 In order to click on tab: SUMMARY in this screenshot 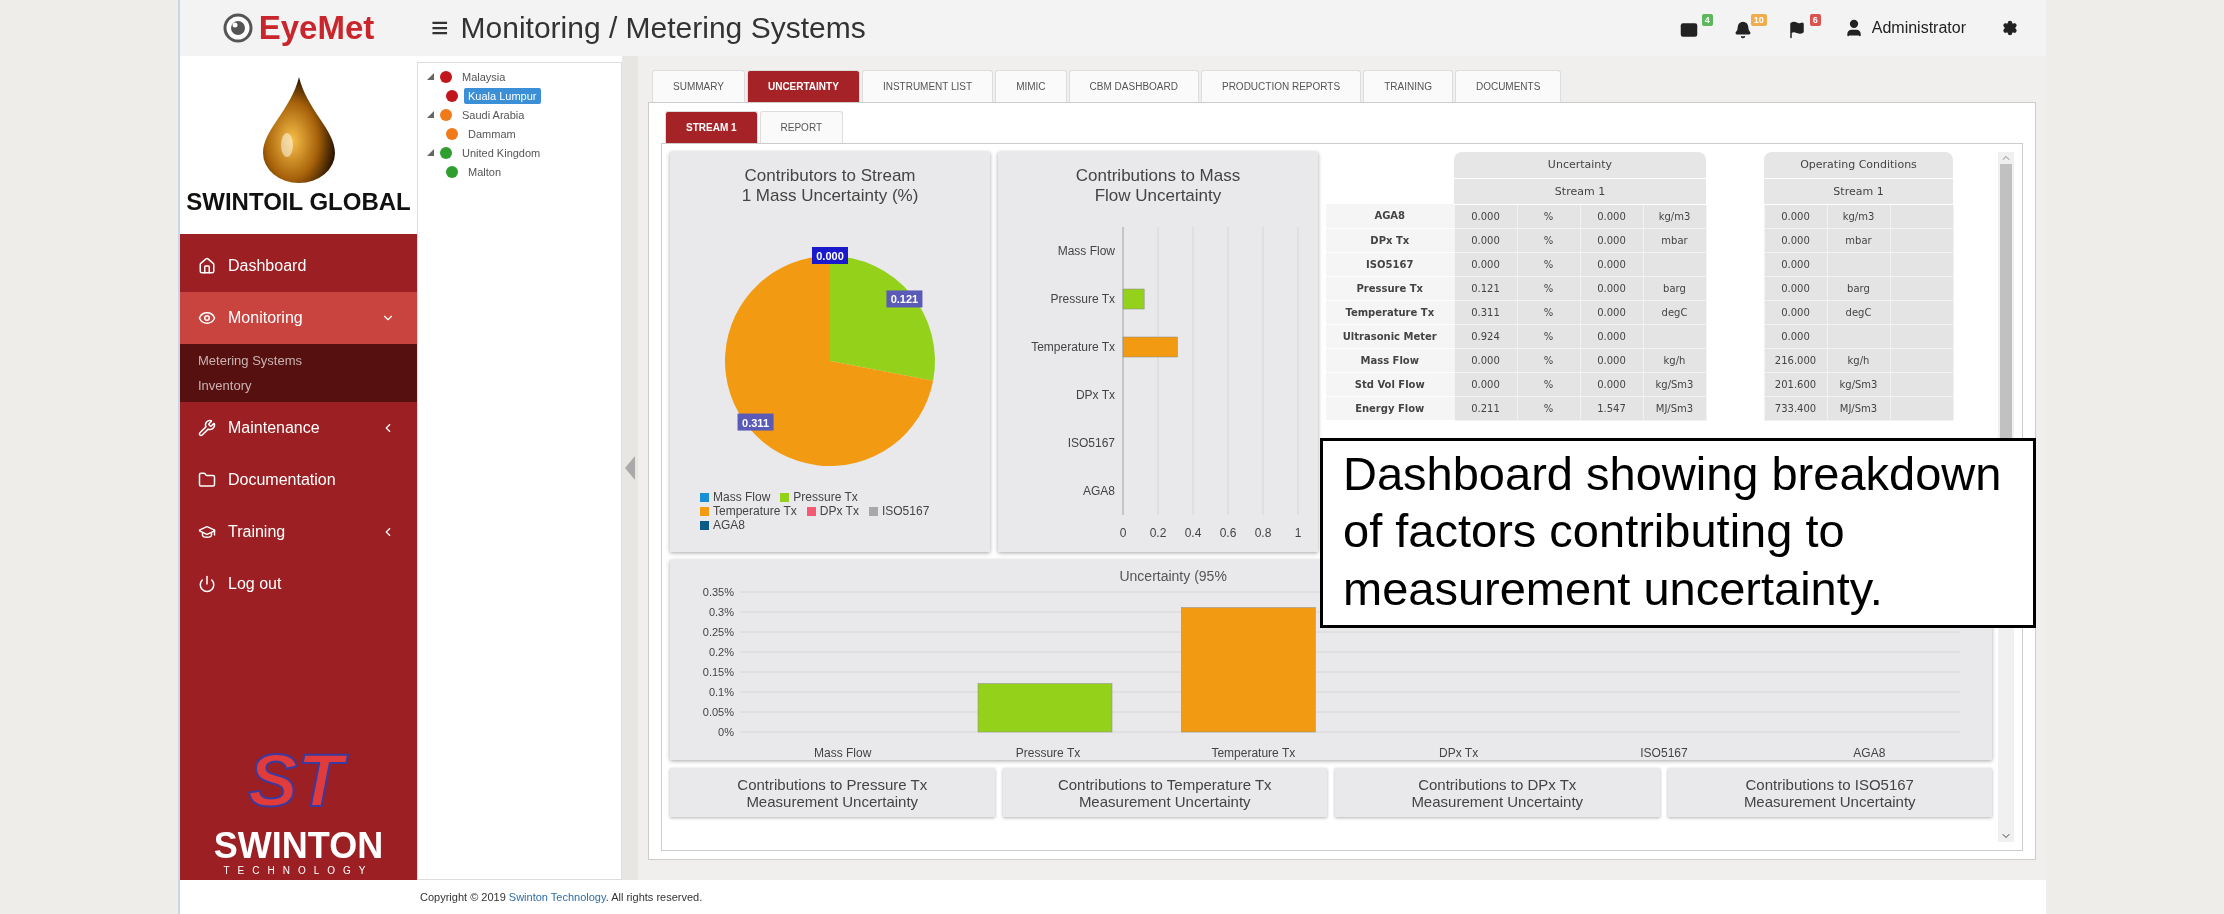, I will do `click(698, 86)`.